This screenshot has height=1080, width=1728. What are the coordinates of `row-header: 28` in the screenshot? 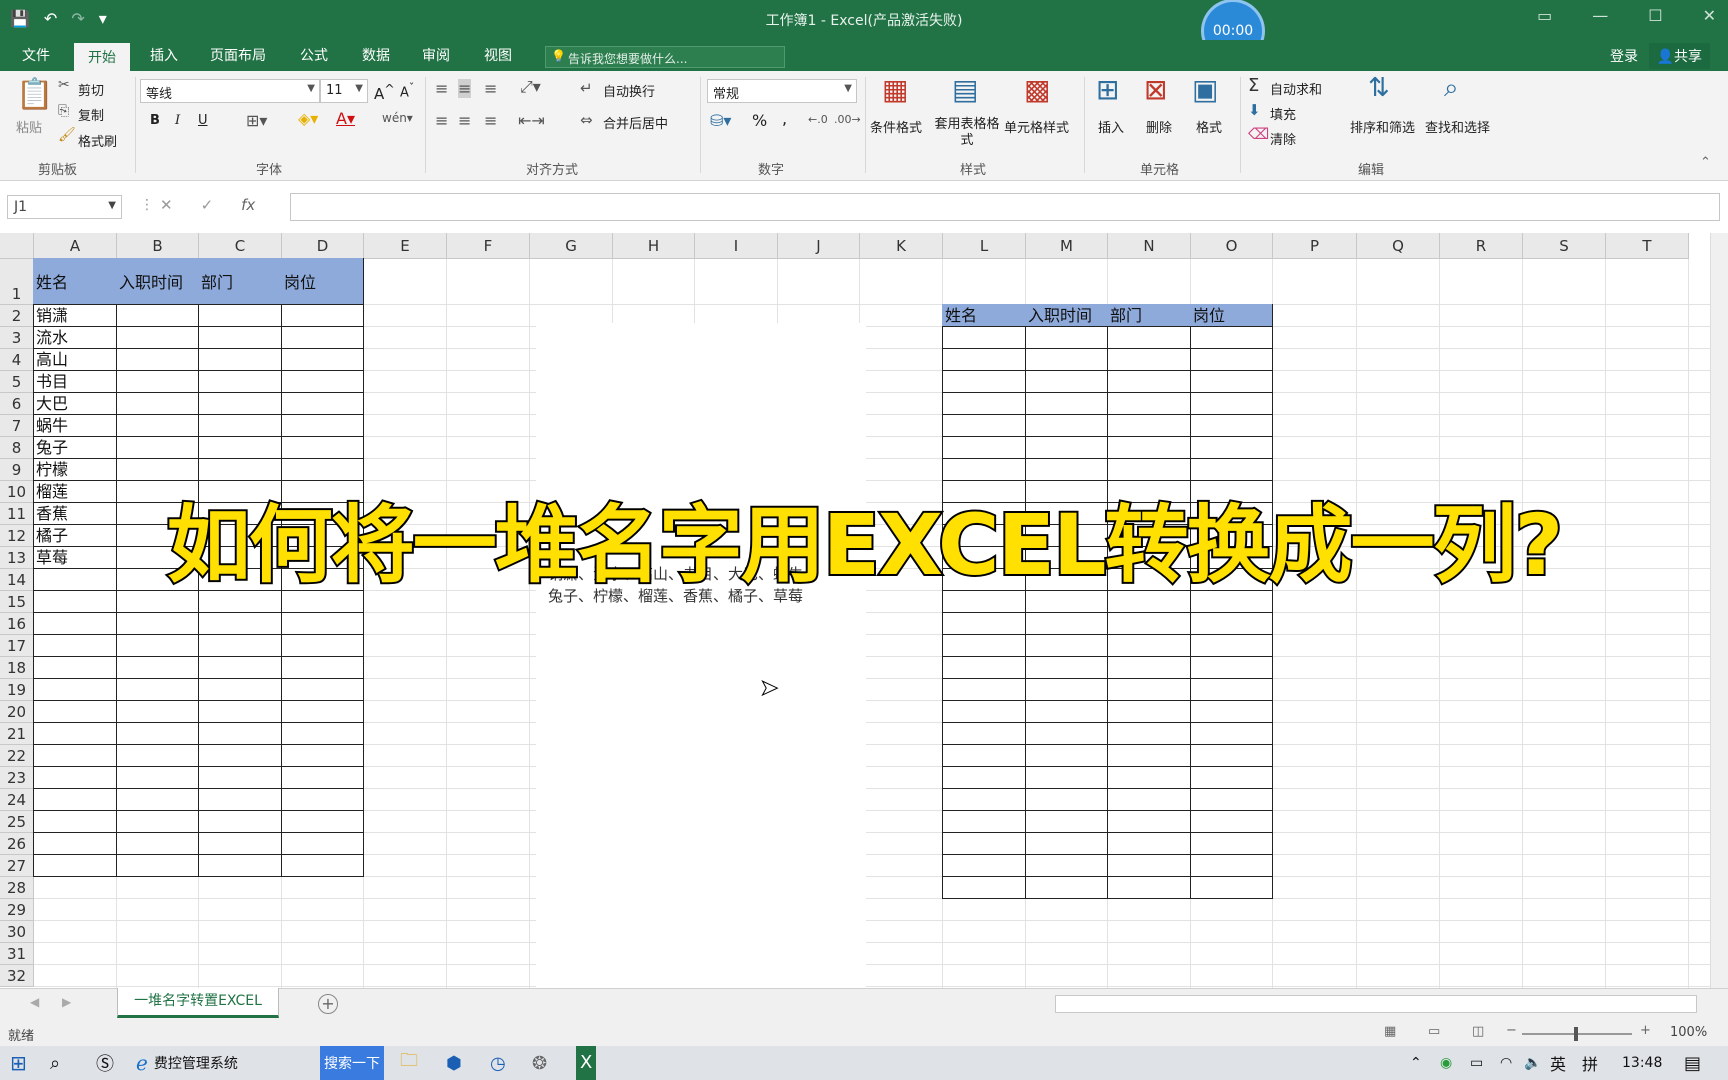 It's located at (17, 888).